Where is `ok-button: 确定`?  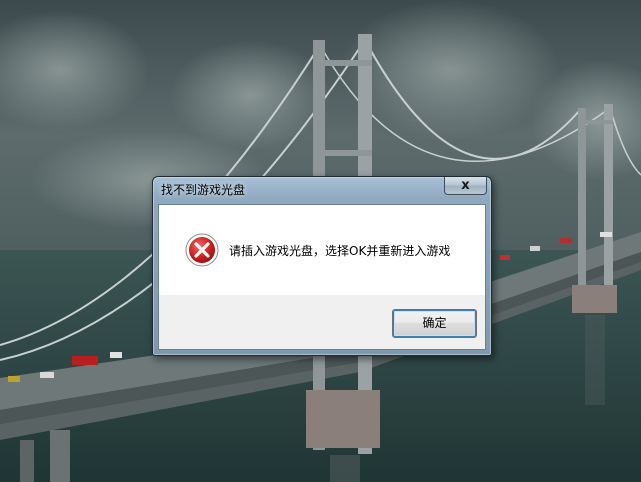
ok-button: 确定 is located at coordinates (434, 323).